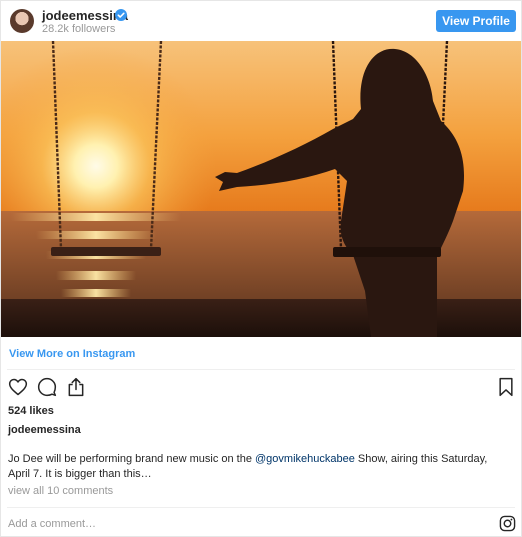  Describe the element at coordinates (261, 388) in the screenshot. I see `action-bar` at that location.